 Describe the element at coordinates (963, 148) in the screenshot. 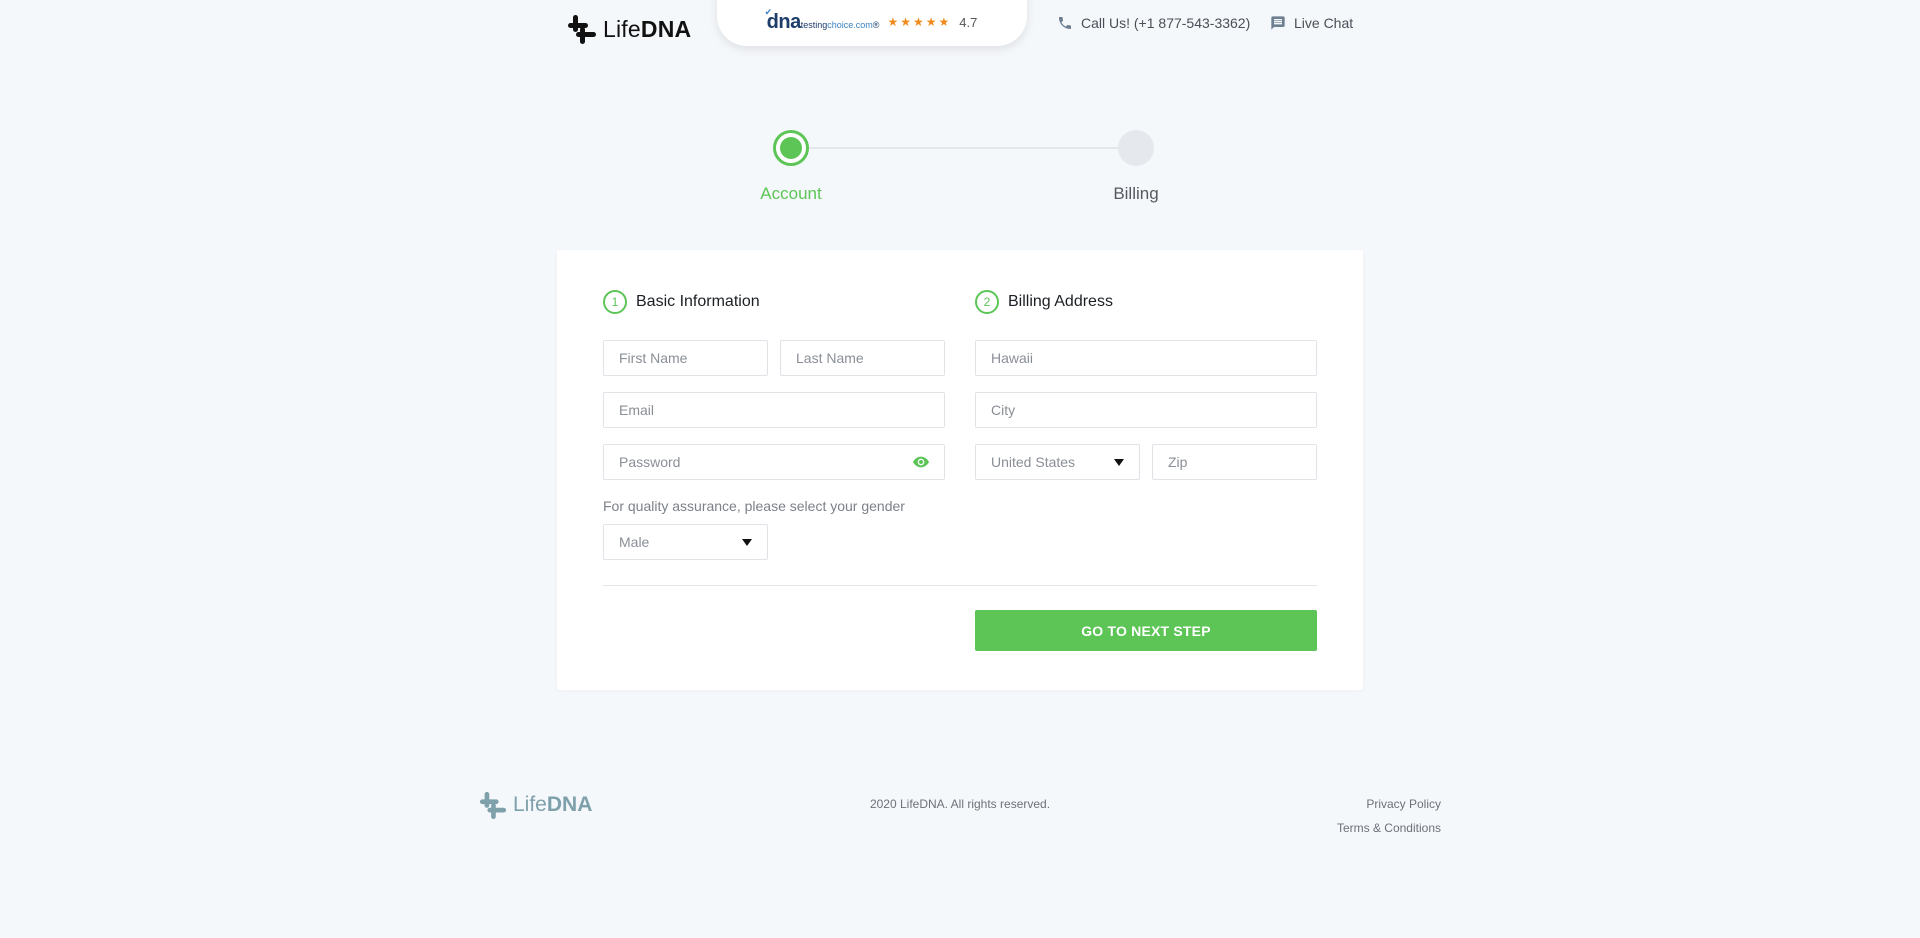

I see `stepper-line` at that location.